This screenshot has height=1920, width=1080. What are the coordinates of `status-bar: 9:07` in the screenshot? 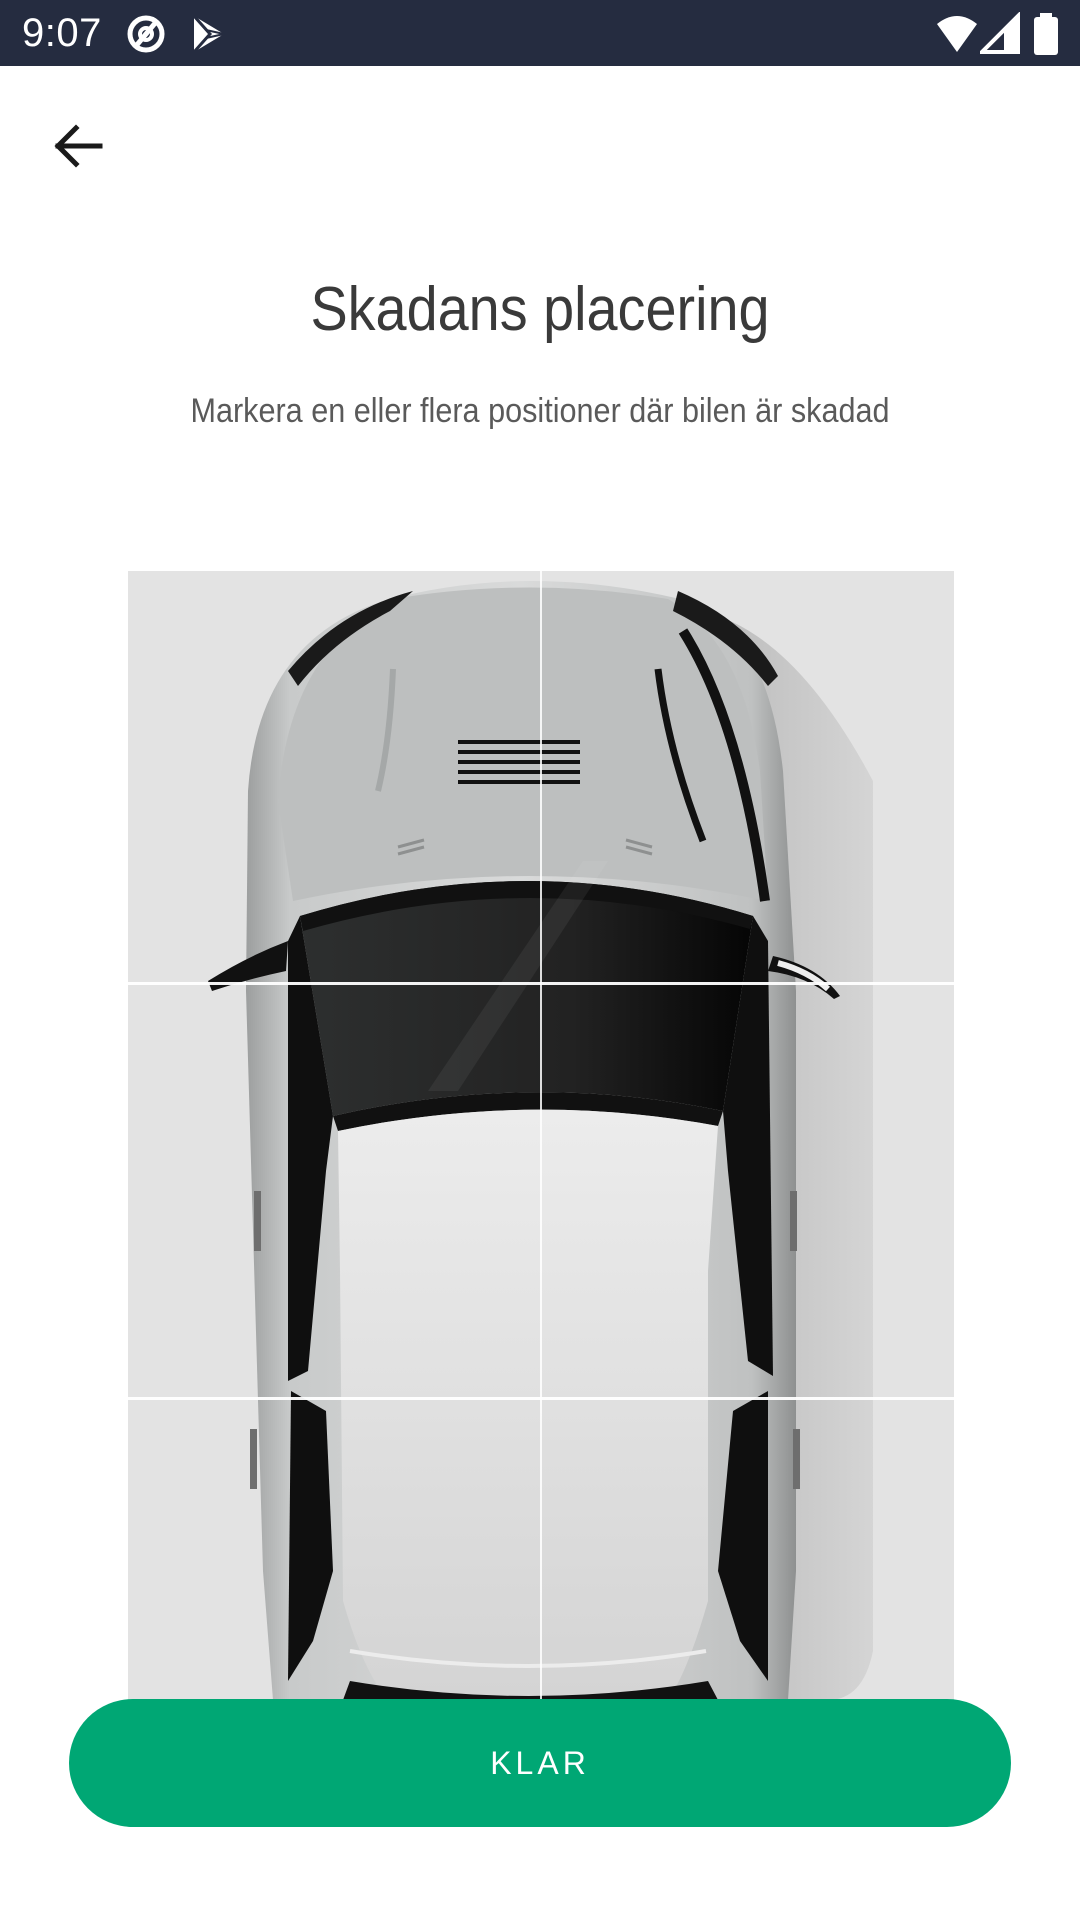 It's located at (540, 33).